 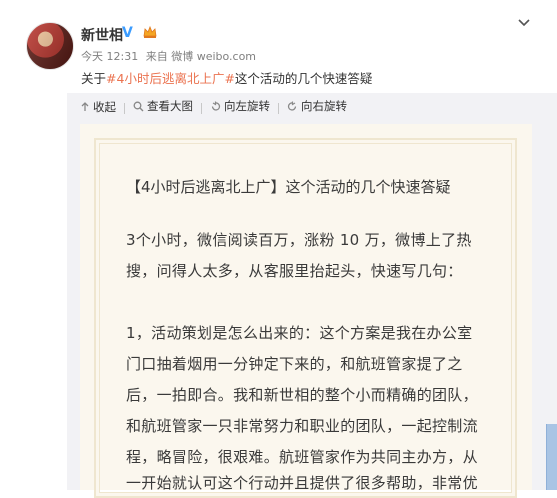 I want to click on post-text: 关于#4小时后逃离北上广#这个活动的几个快速答疑, so click(x=226, y=77).